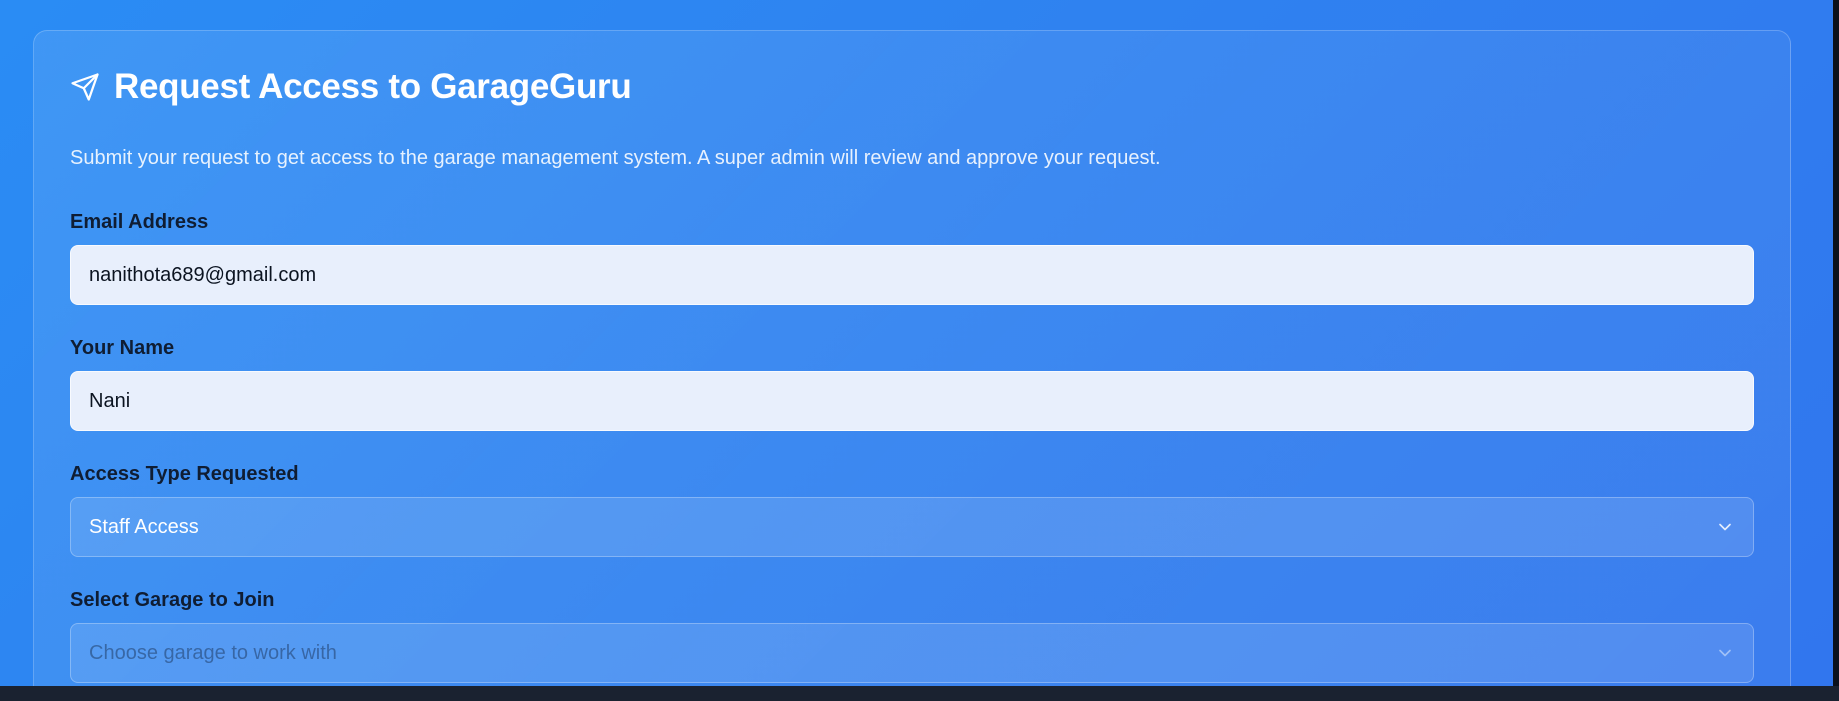  What do you see at coordinates (912, 275) in the screenshot?
I see `email-field: nanithota689@gmail.com` at bounding box center [912, 275].